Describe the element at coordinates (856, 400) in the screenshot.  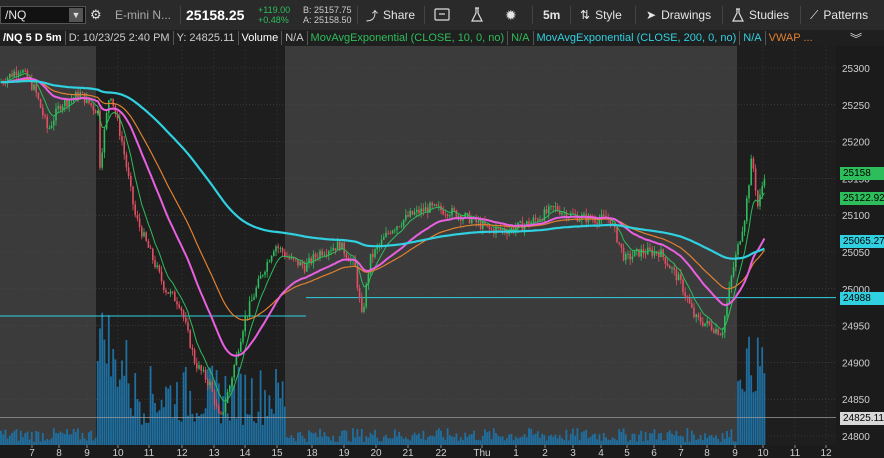
I see `y-tick-label: 24850` at that location.